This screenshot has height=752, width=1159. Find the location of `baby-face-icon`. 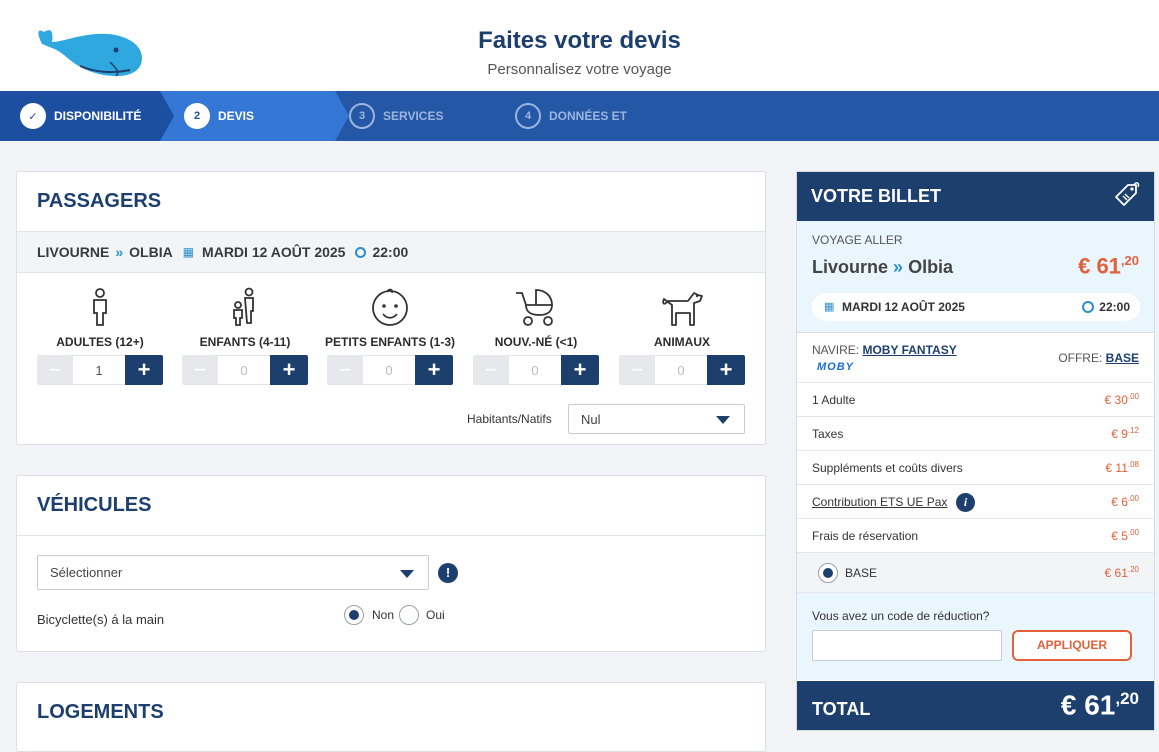

baby-face-icon is located at coordinates (390, 307).